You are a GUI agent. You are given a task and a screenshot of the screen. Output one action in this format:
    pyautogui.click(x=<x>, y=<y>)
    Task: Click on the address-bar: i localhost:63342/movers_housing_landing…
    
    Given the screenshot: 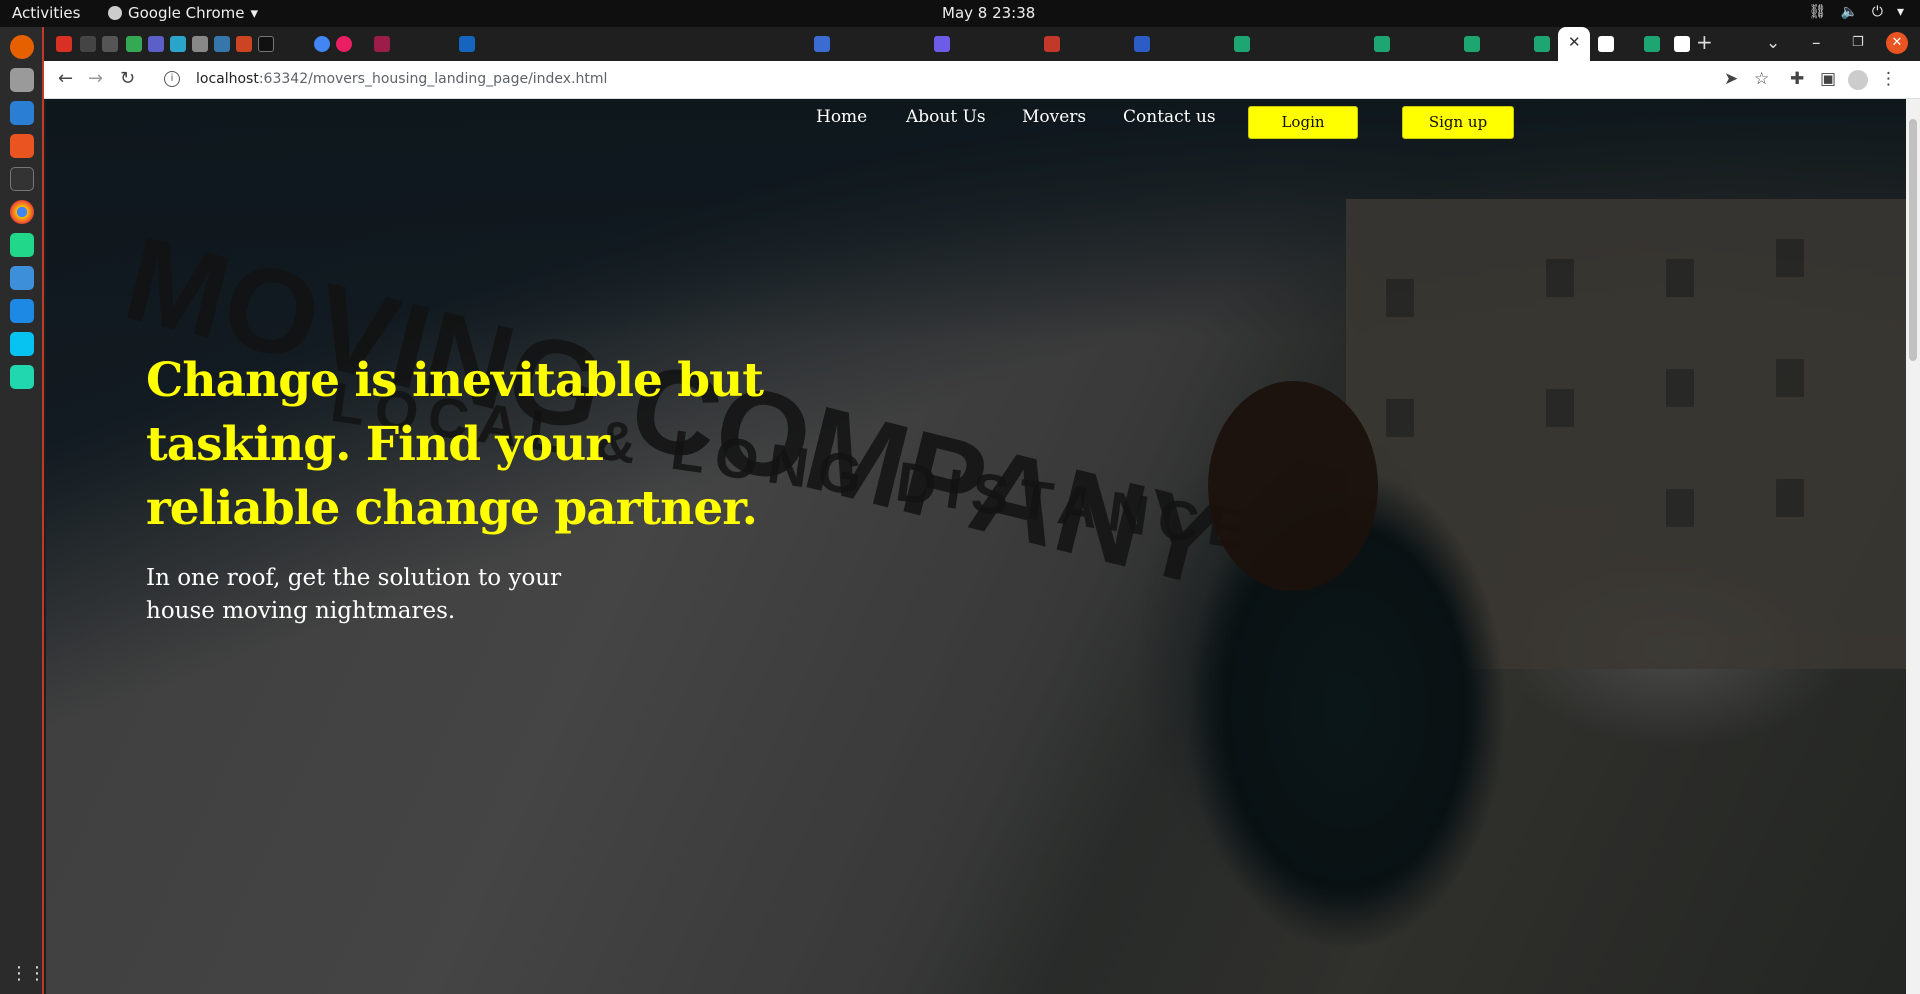 What is the action you would take?
    pyautogui.click(x=979, y=80)
    